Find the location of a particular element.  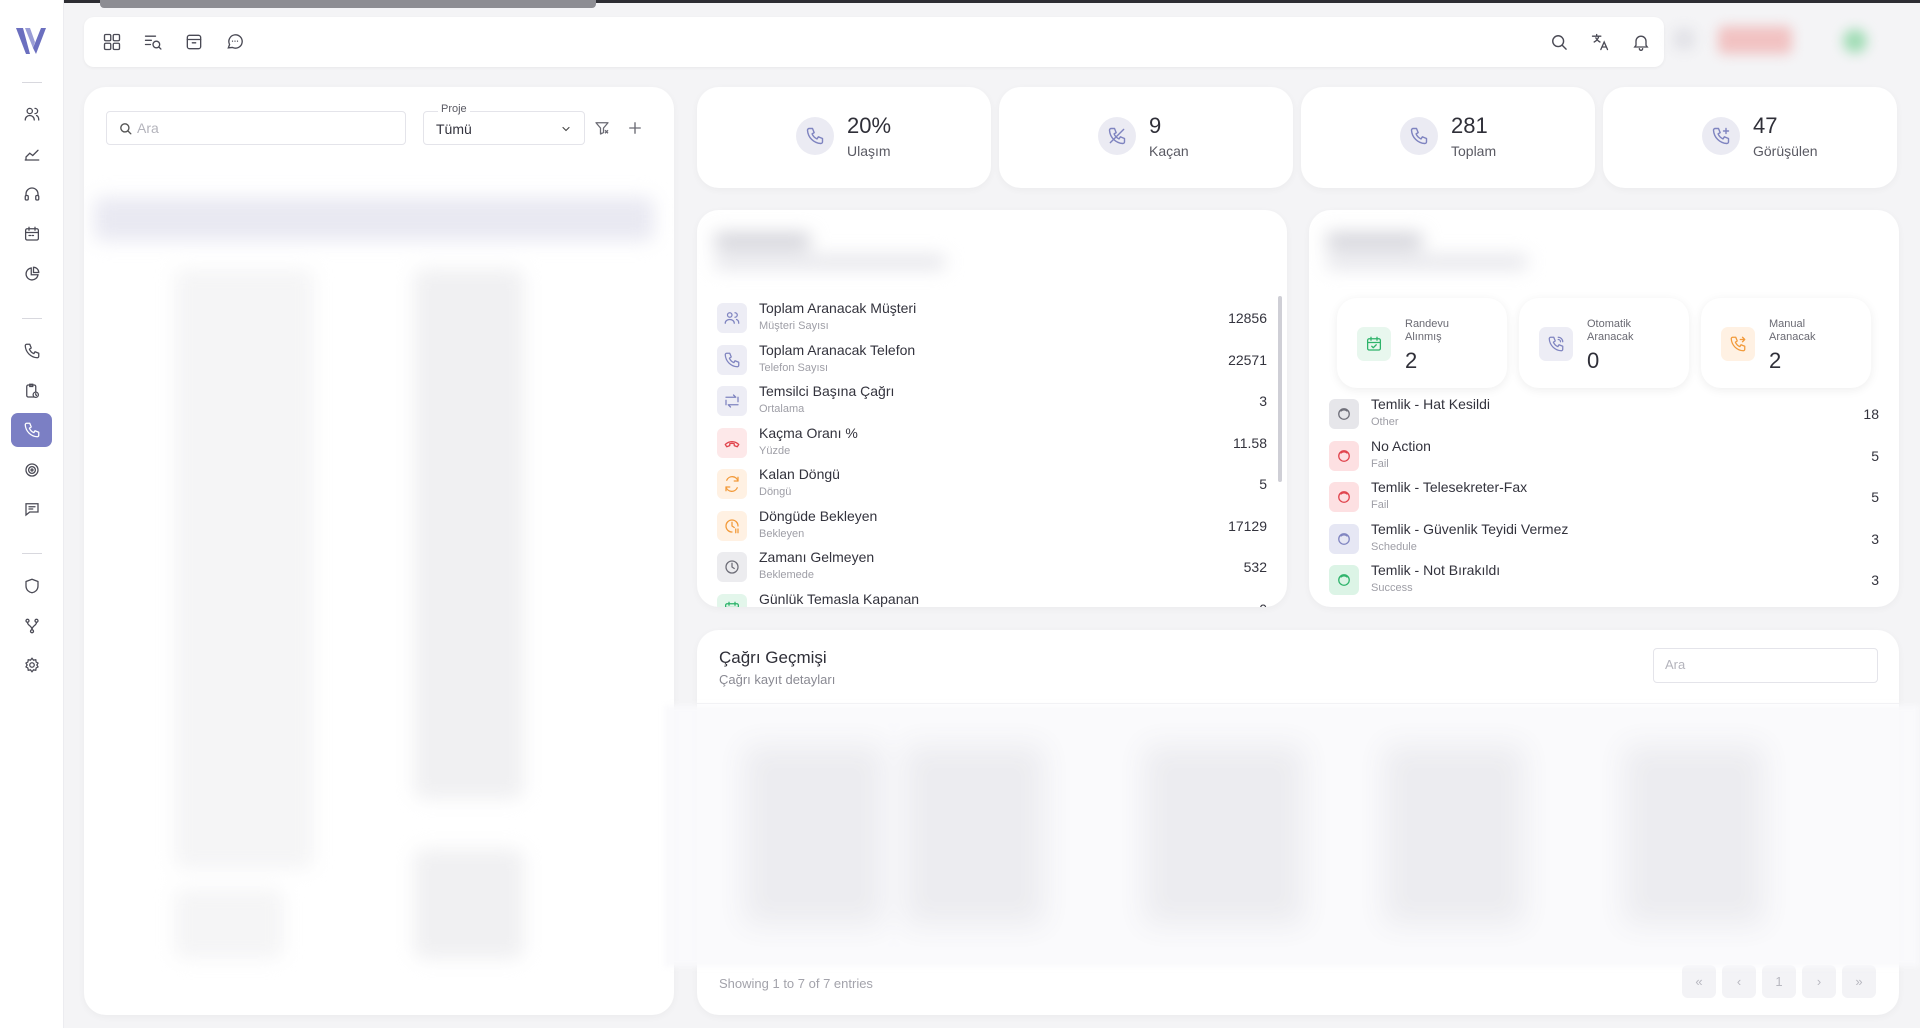

call-history-search-input is located at coordinates (1765, 664).